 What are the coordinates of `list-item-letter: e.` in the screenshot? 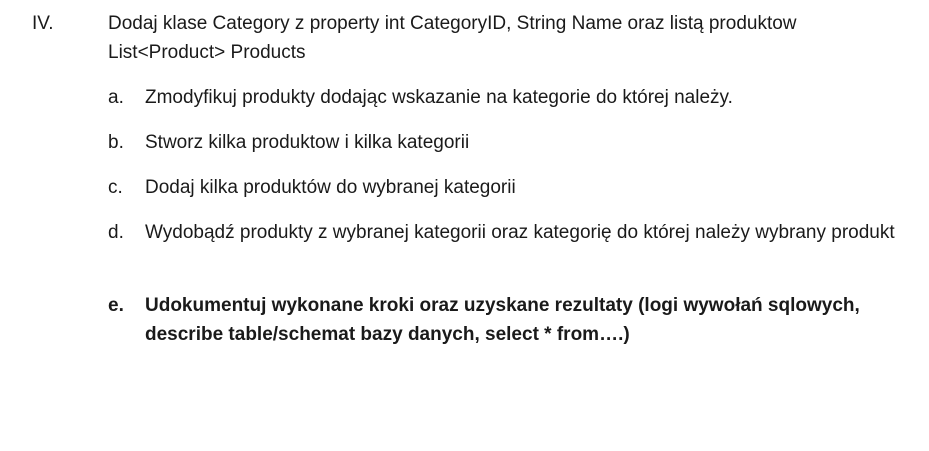 It's located at (116, 305).